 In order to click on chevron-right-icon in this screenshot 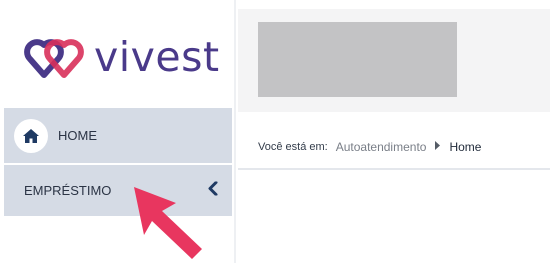, I will do `click(437, 147)`.